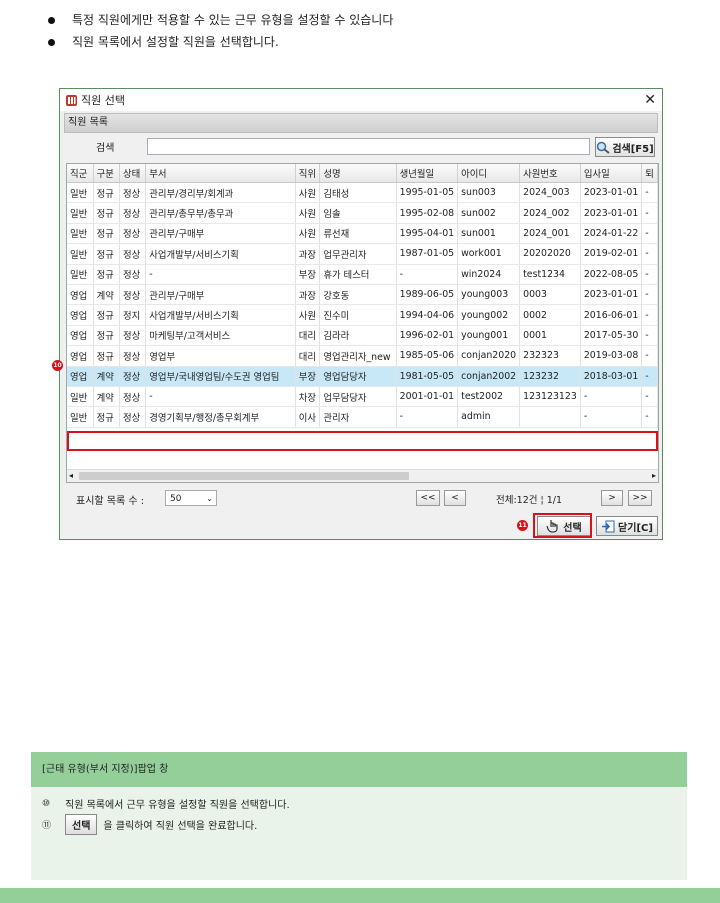  What do you see at coordinates (360, 895) in the screenshot?
I see `footer-bar` at bounding box center [360, 895].